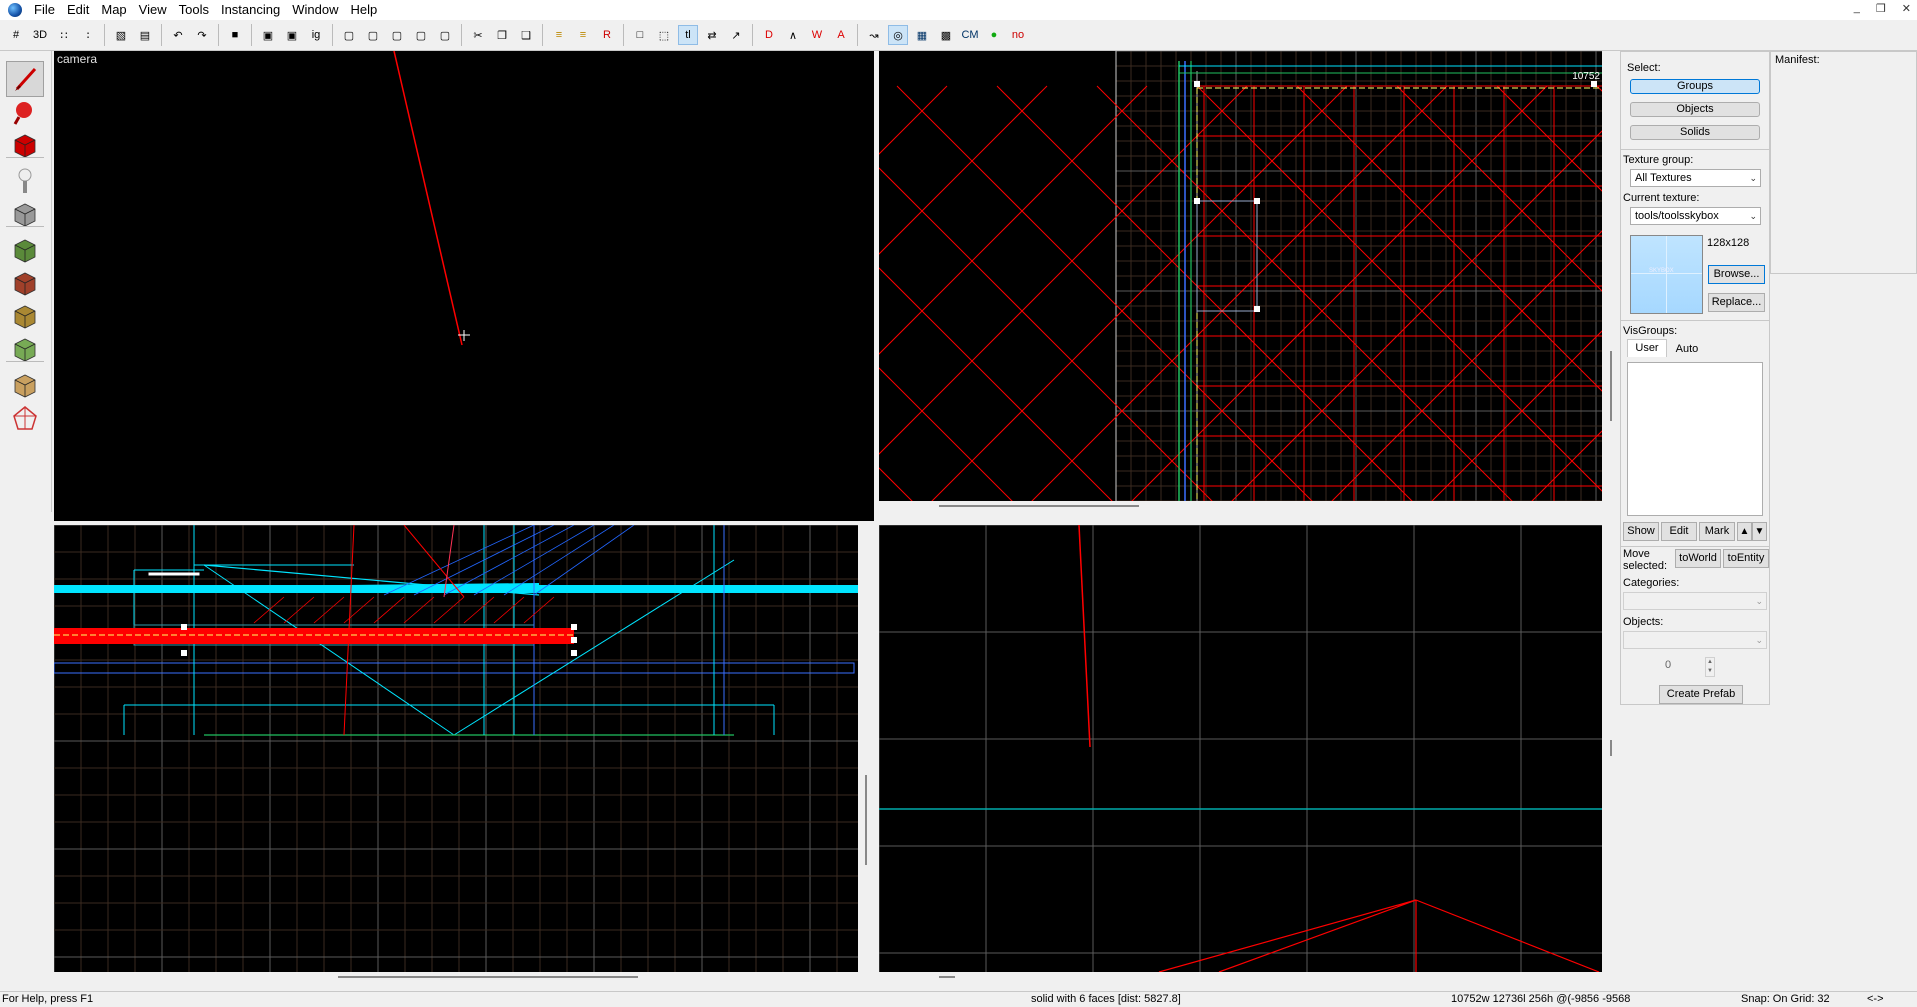  What do you see at coordinates (178, 35) in the screenshot?
I see `undo-icon: ↶` at bounding box center [178, 35].